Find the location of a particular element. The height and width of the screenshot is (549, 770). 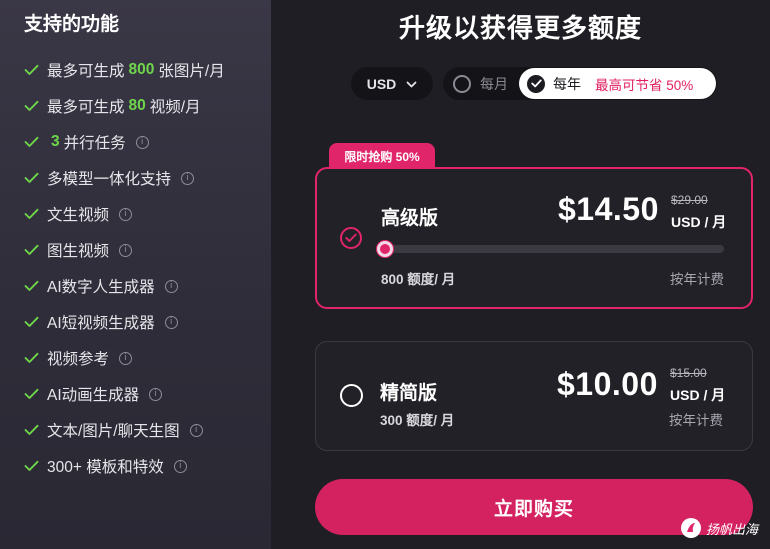

period-monthly-label: 每月 is located at coordinates (494, 83).